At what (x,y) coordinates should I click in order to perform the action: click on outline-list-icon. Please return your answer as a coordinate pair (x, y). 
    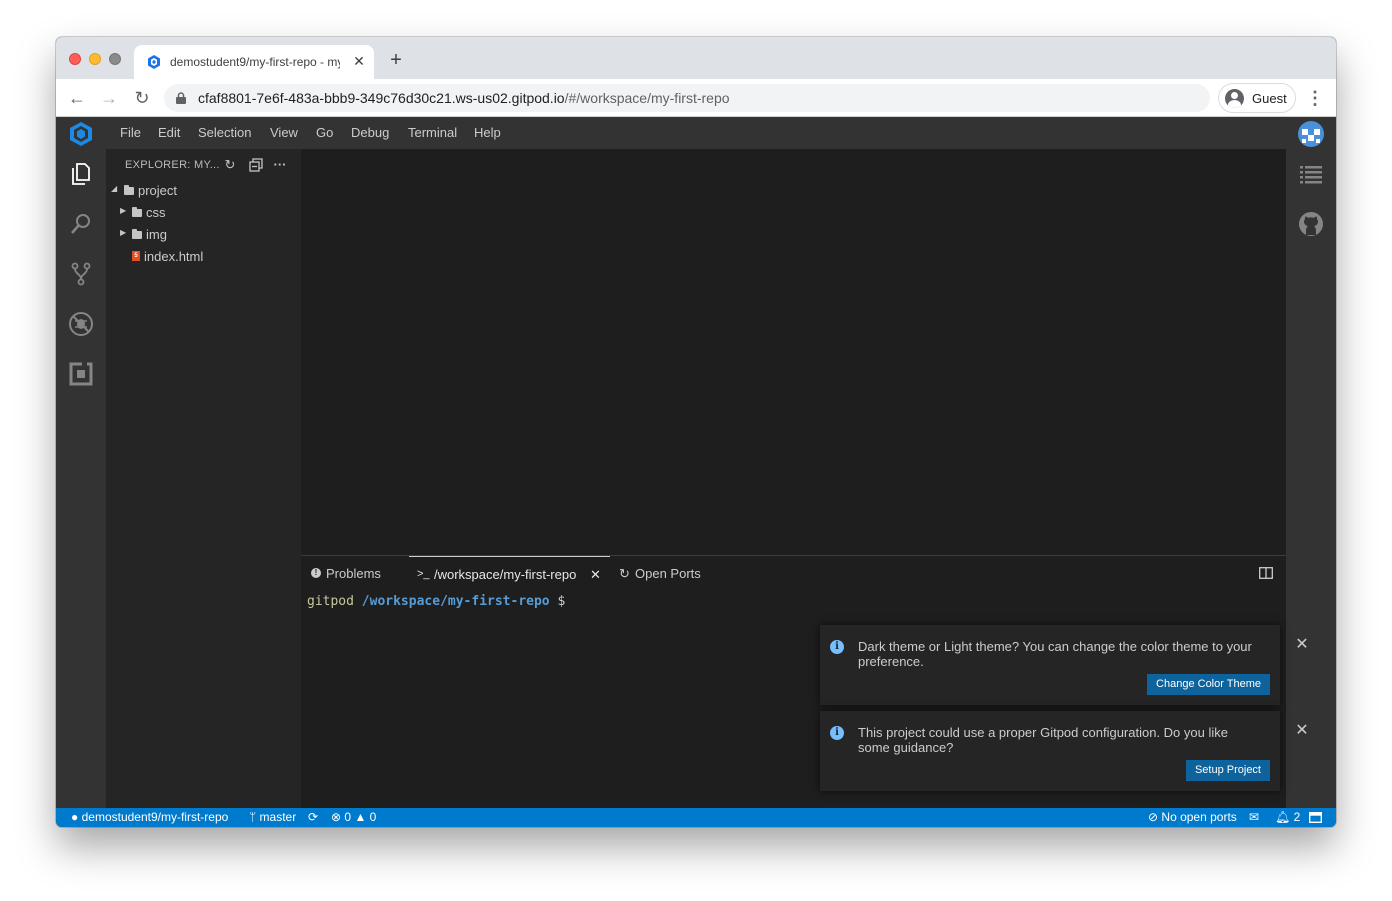
    Looking at the image, I should click on (1311, 174).